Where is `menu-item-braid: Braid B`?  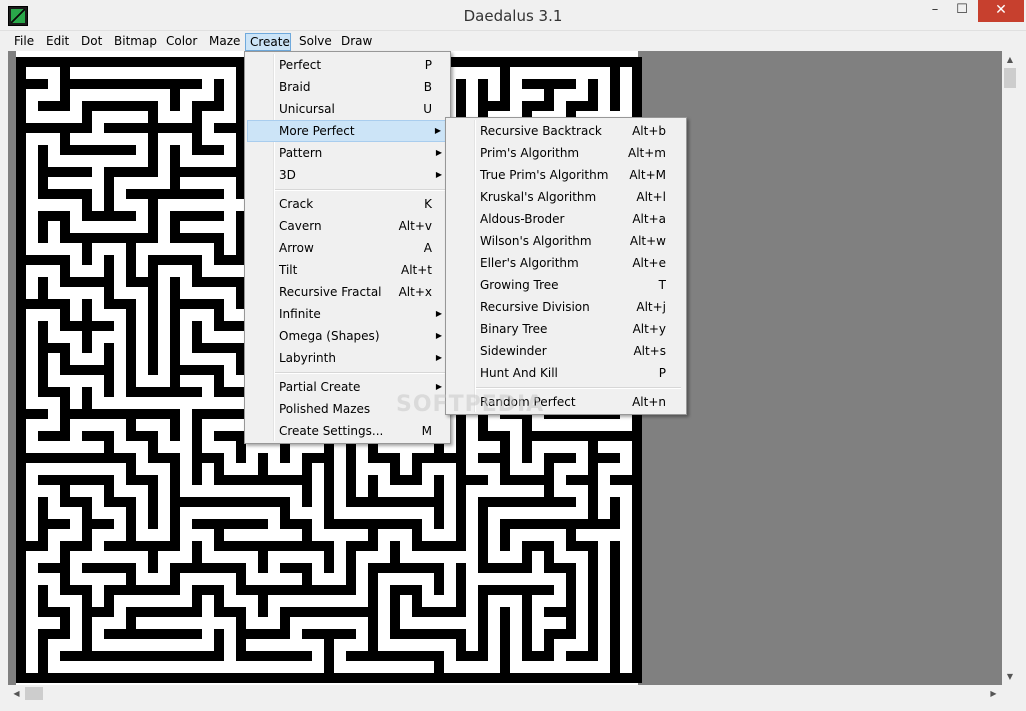 menu-item-braid: Braid B is located at coordinates (347, 87).